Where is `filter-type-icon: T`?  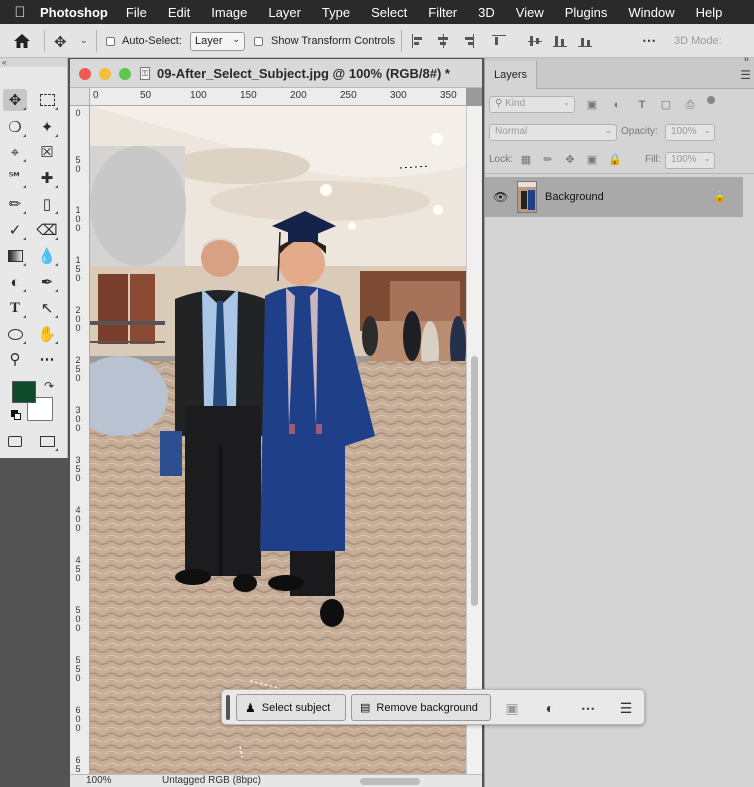 filter-type-icon: T is located at coordinates (642, 105).